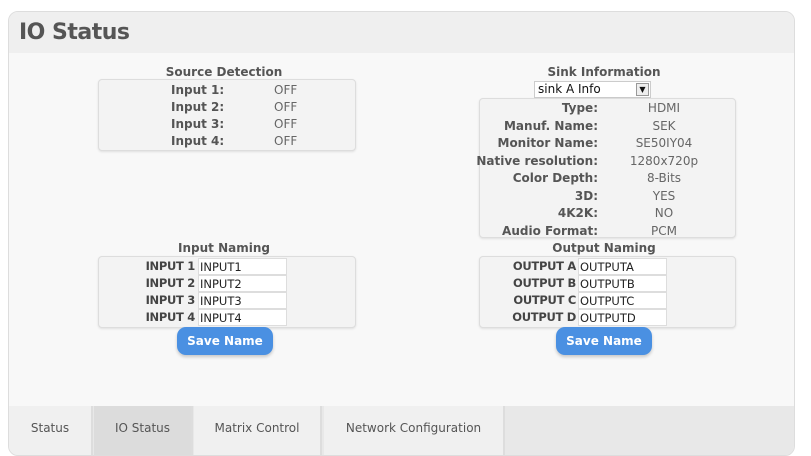 Image resolution: width=811 pixels, height=456 pixels. What do you see at coordinates (537, 160) in the screenshot?
I see `sink-label: Native resolution:` at bounding box center [537, 160].